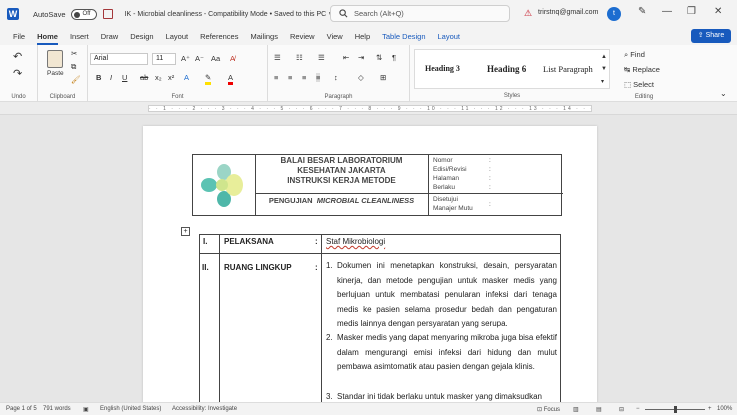 This screenshot has width=737, height=415. I want to click on autosave-toggle: Off, so click(83, 14).